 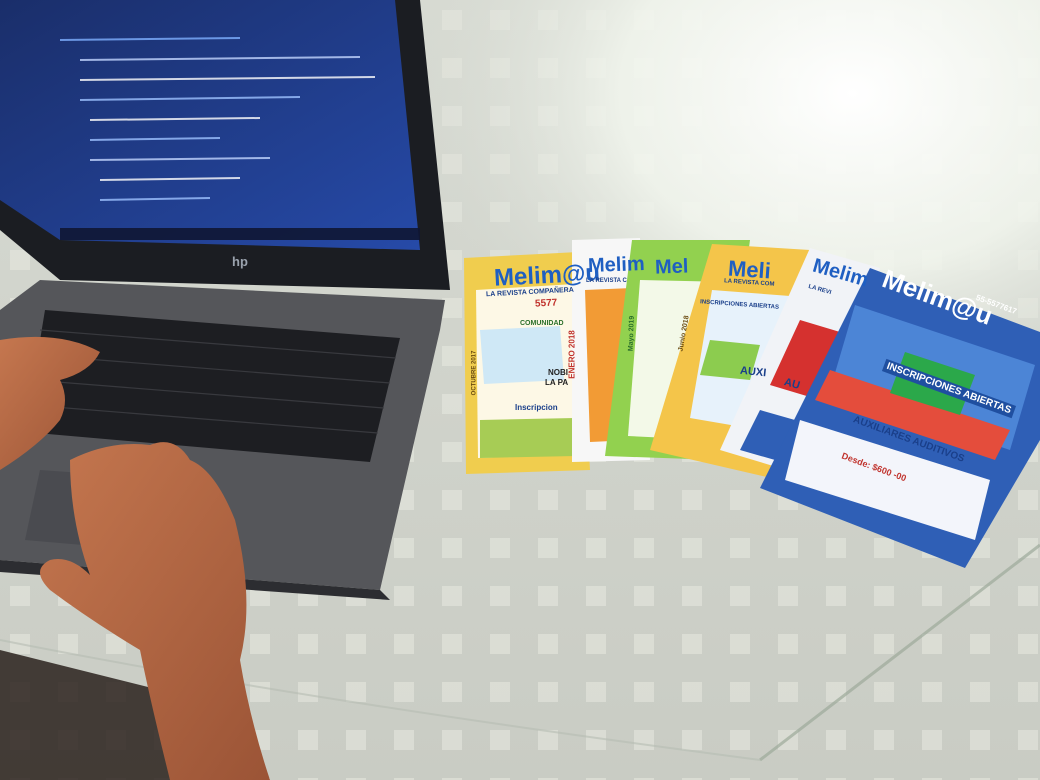 What do you see at coordinates (240, 261) in the screenshot?
I see `laptop-logo: hp` at bounding box center [240, 261].